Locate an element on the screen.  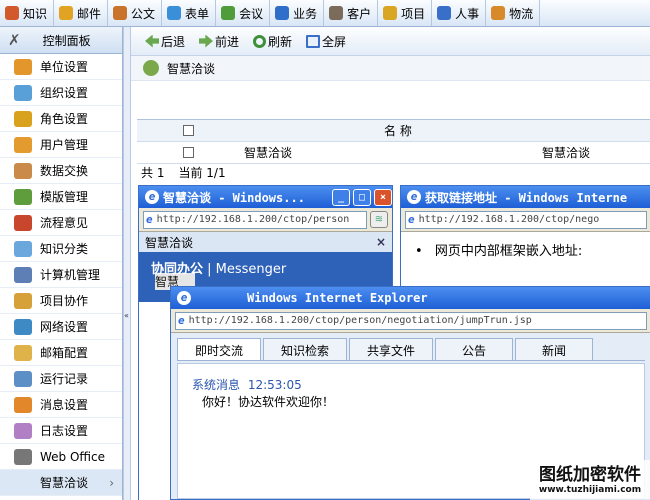
back-button: 后退 is located at coordinates (165, 41).